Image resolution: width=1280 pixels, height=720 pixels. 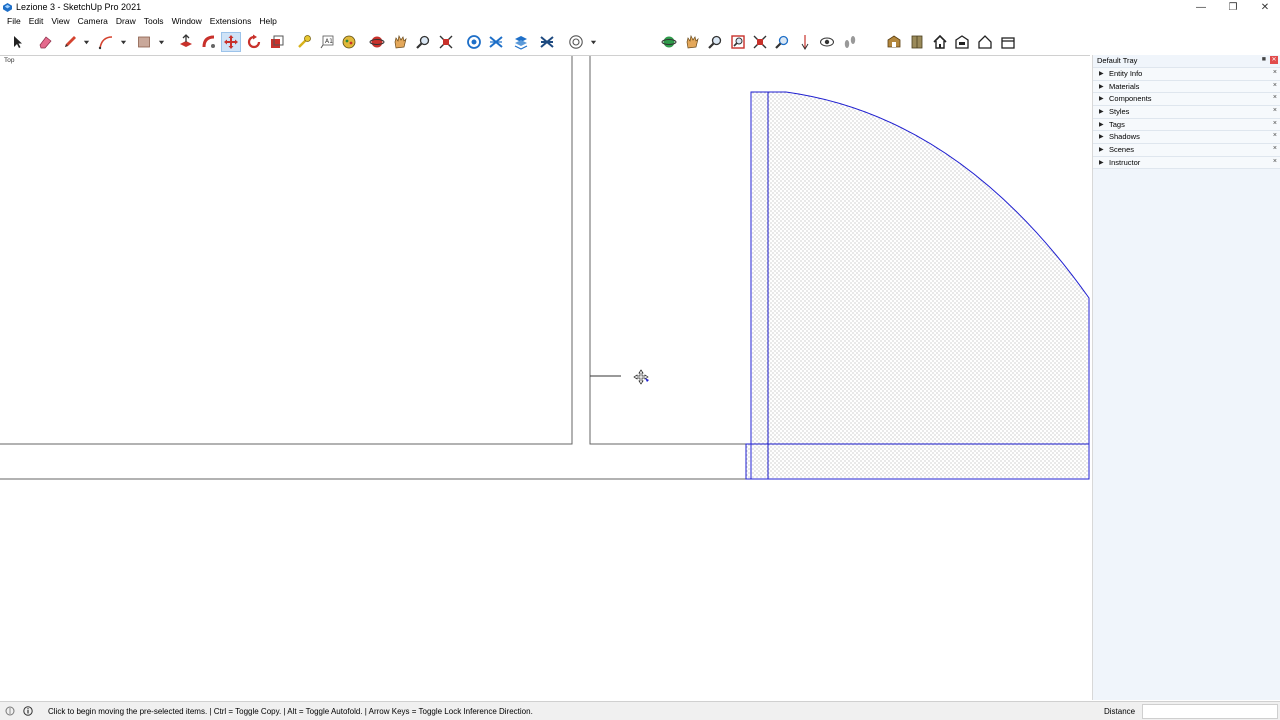 I want to click on select-tool-button, so click(x=17, y=42).